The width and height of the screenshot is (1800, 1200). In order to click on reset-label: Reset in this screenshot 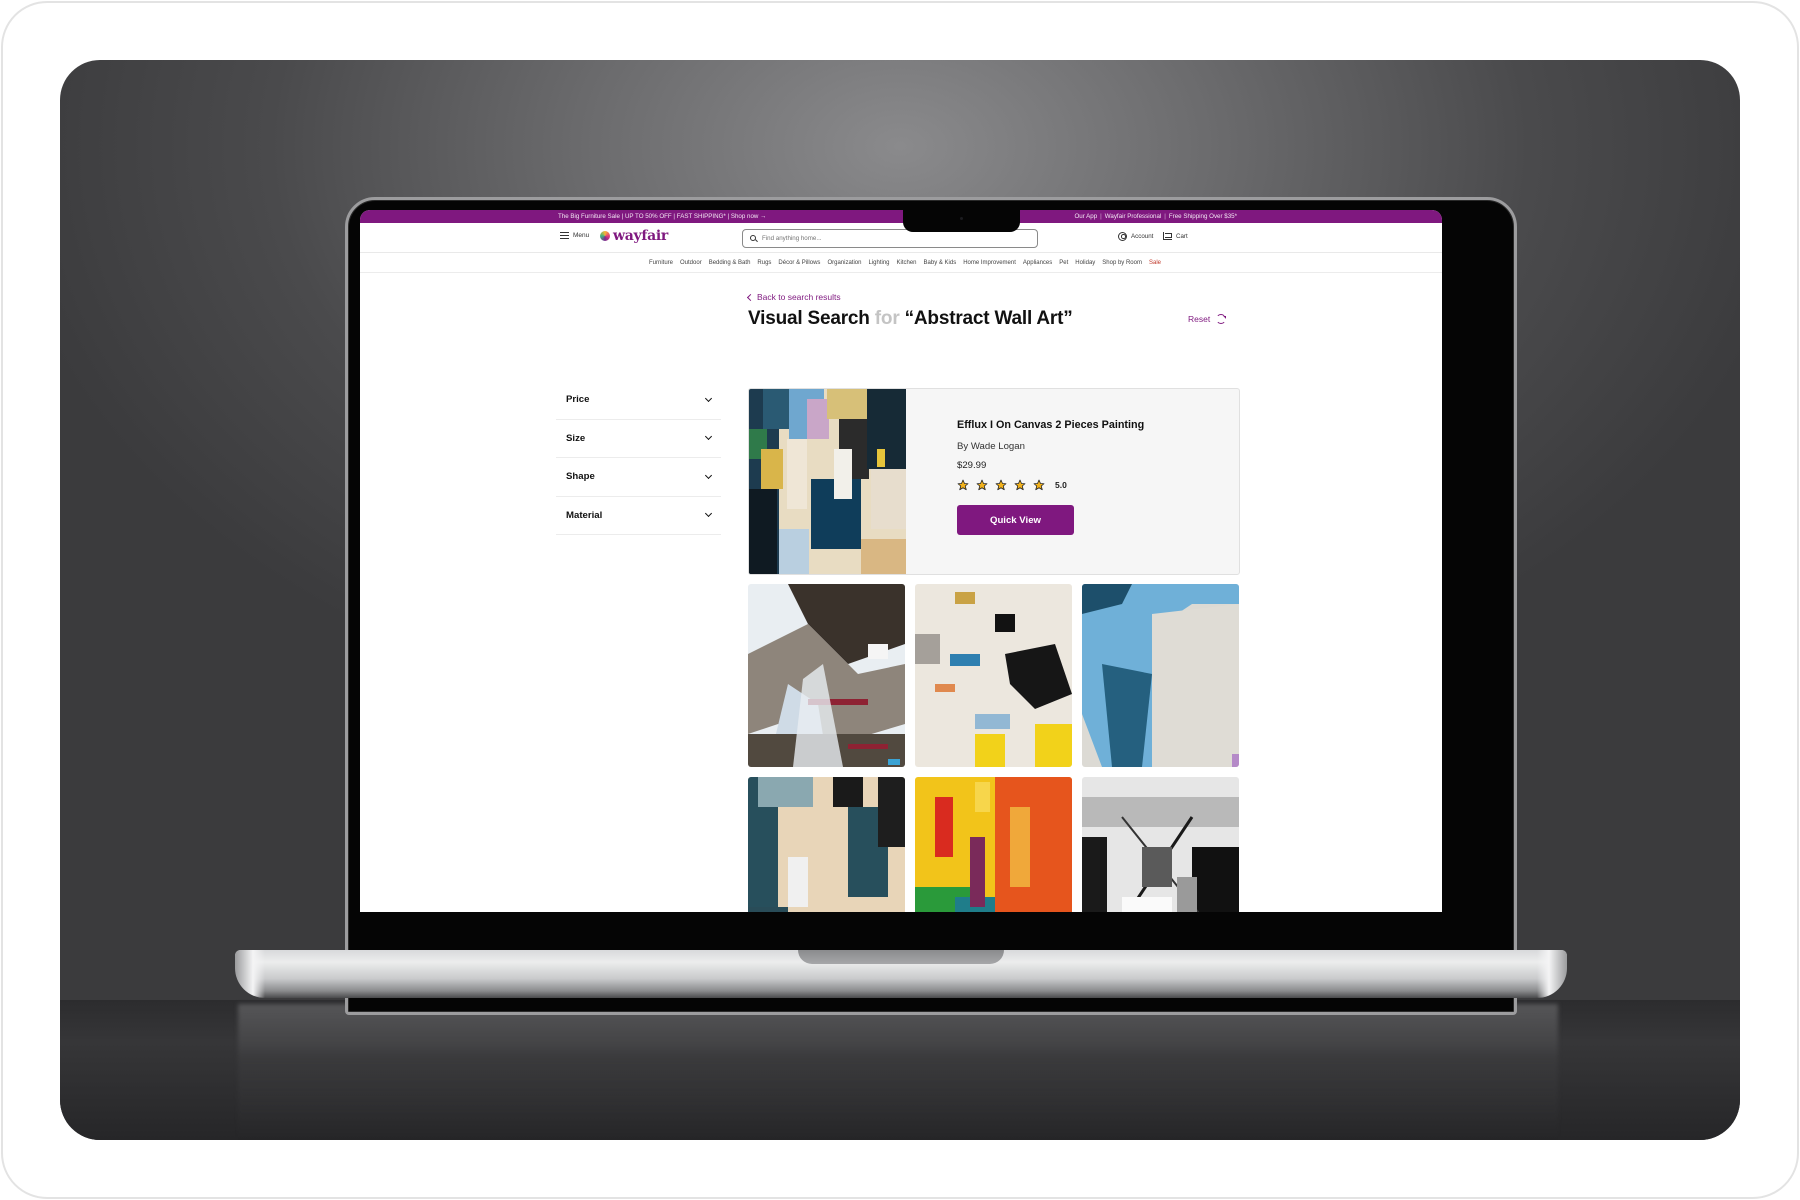, I will do `click(1199, 319)`.